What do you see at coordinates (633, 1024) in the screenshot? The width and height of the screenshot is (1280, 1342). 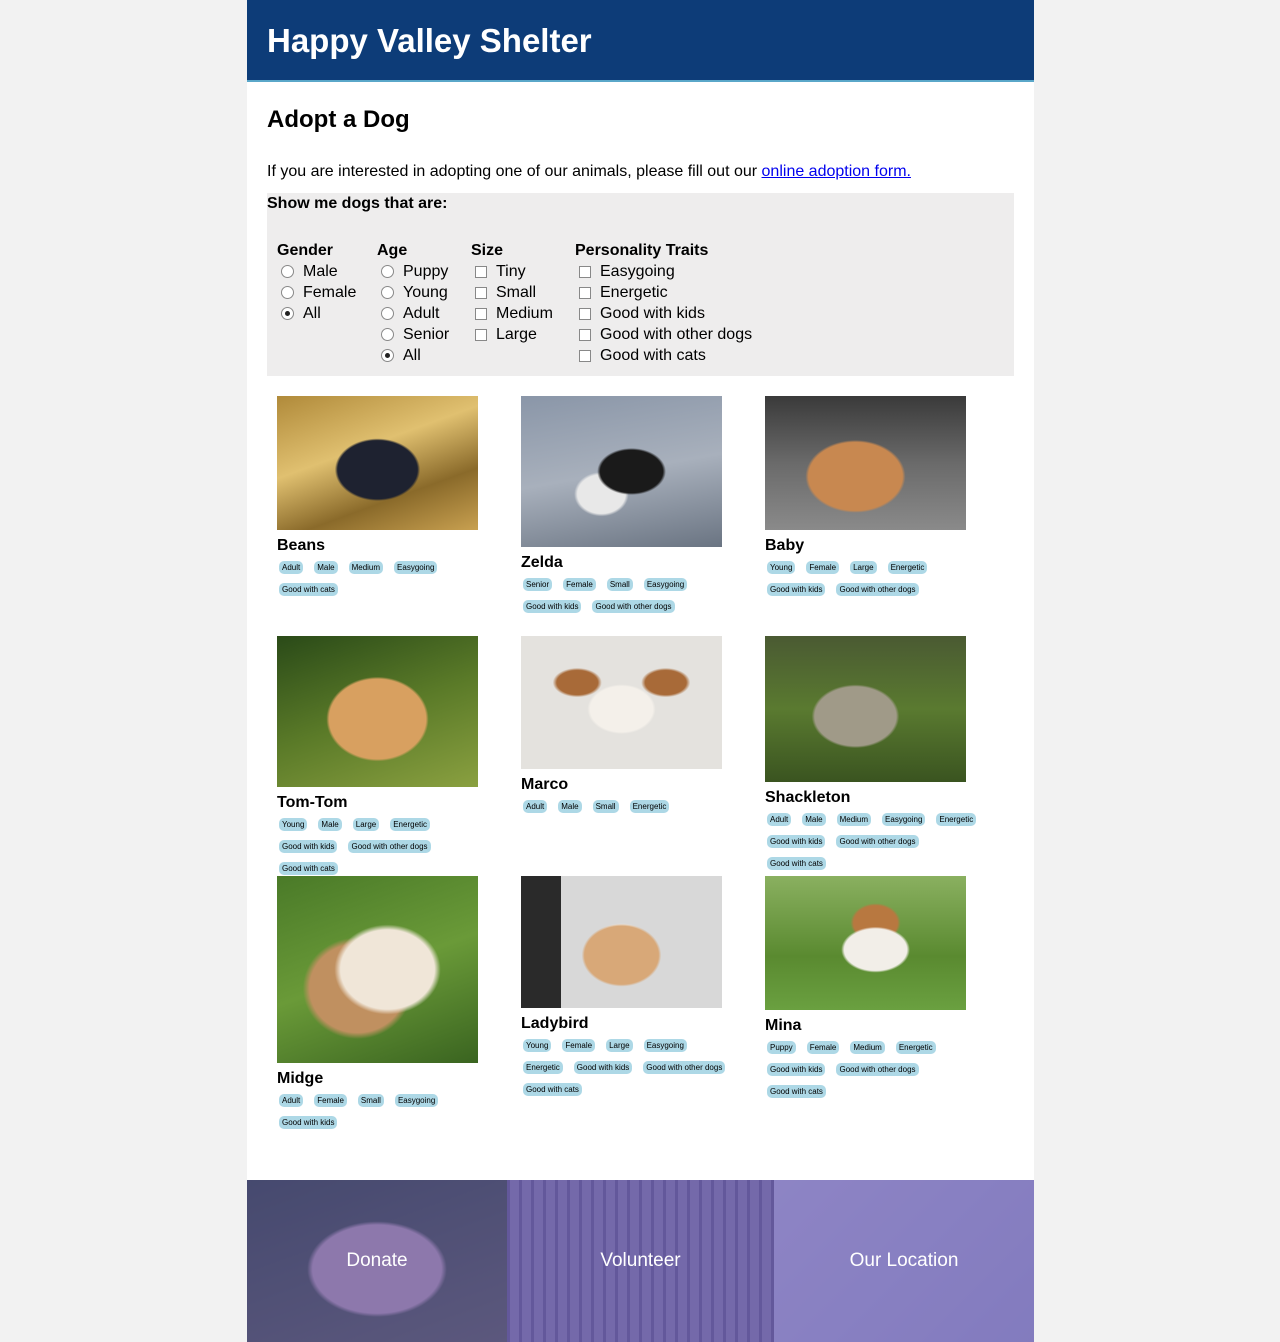 I see `dog-name: Ladybird` at bounding box center [633, 1024].